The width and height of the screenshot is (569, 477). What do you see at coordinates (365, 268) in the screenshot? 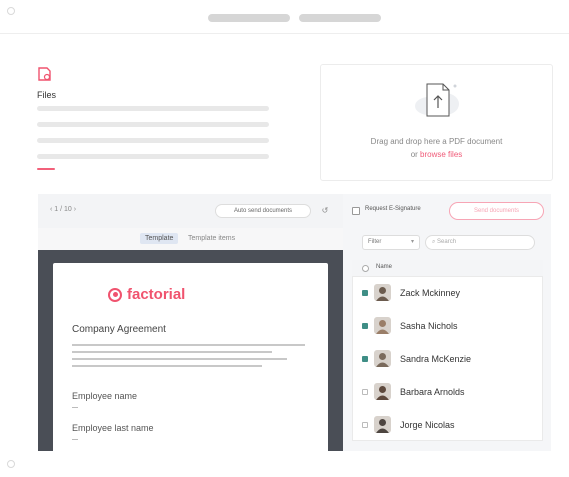
I see `select-all-toggle` at bounding box center [365, 268].